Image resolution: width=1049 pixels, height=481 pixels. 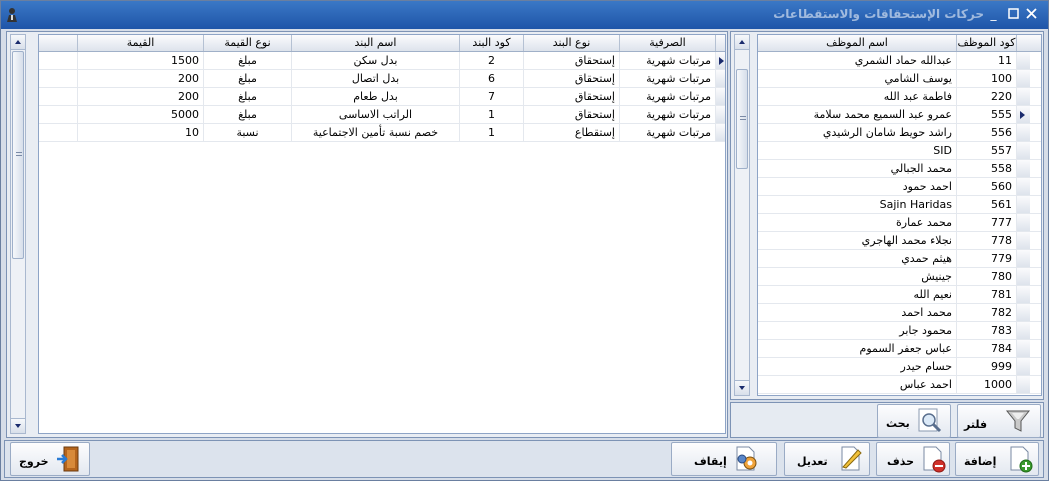 What do you see at coordinates (375, 43) in the screenshot?
I see `col-item-name: اسم البند` at bounding box center [375, 43].